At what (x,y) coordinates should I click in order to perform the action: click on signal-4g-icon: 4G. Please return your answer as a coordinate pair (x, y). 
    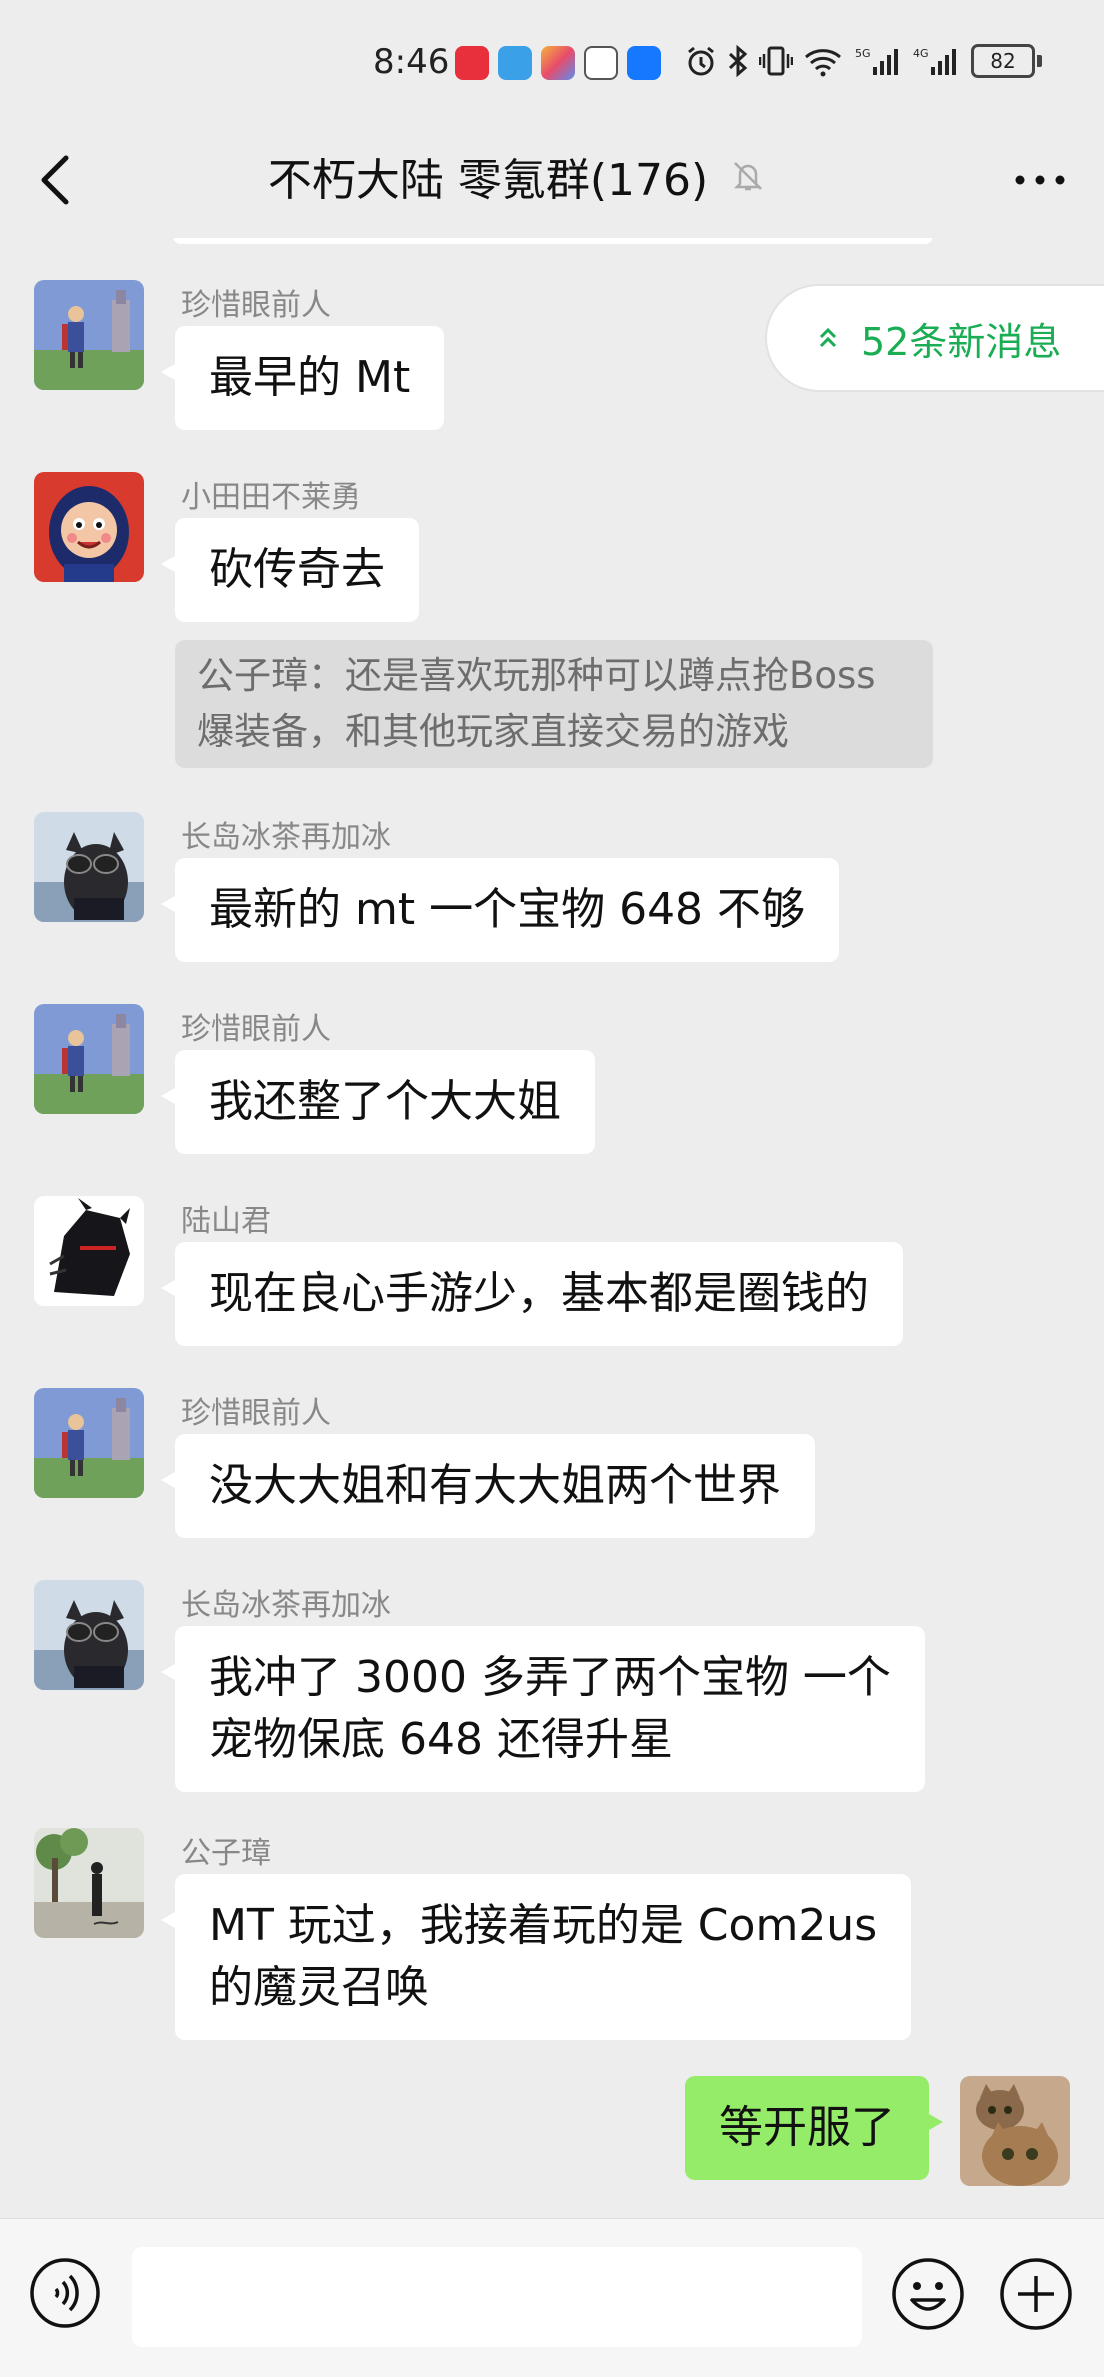
    Looking at the image, I should click on (934, 61).